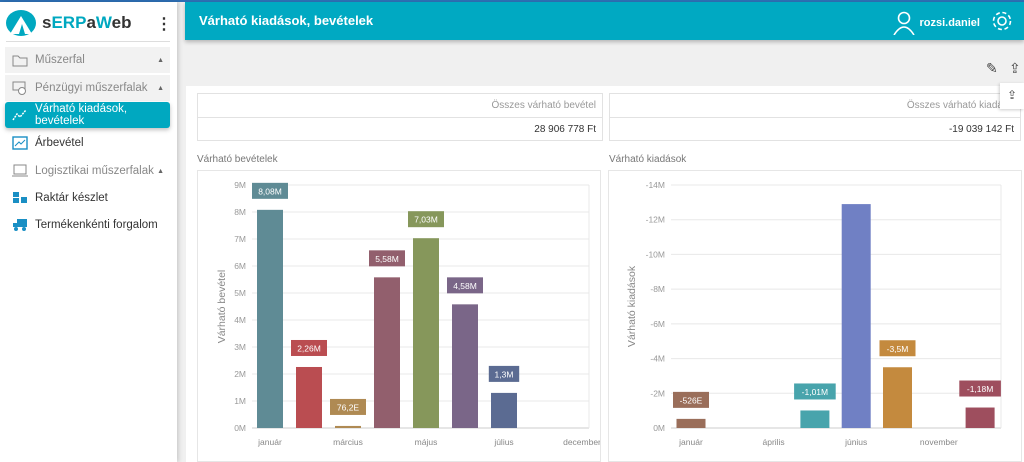 The height and width of the screenshot is (462, 1024). What do you see at coordinates (240, 266) in the screenshot?
I see `y-tick-label: 6M` at bounding box center [240, 266].